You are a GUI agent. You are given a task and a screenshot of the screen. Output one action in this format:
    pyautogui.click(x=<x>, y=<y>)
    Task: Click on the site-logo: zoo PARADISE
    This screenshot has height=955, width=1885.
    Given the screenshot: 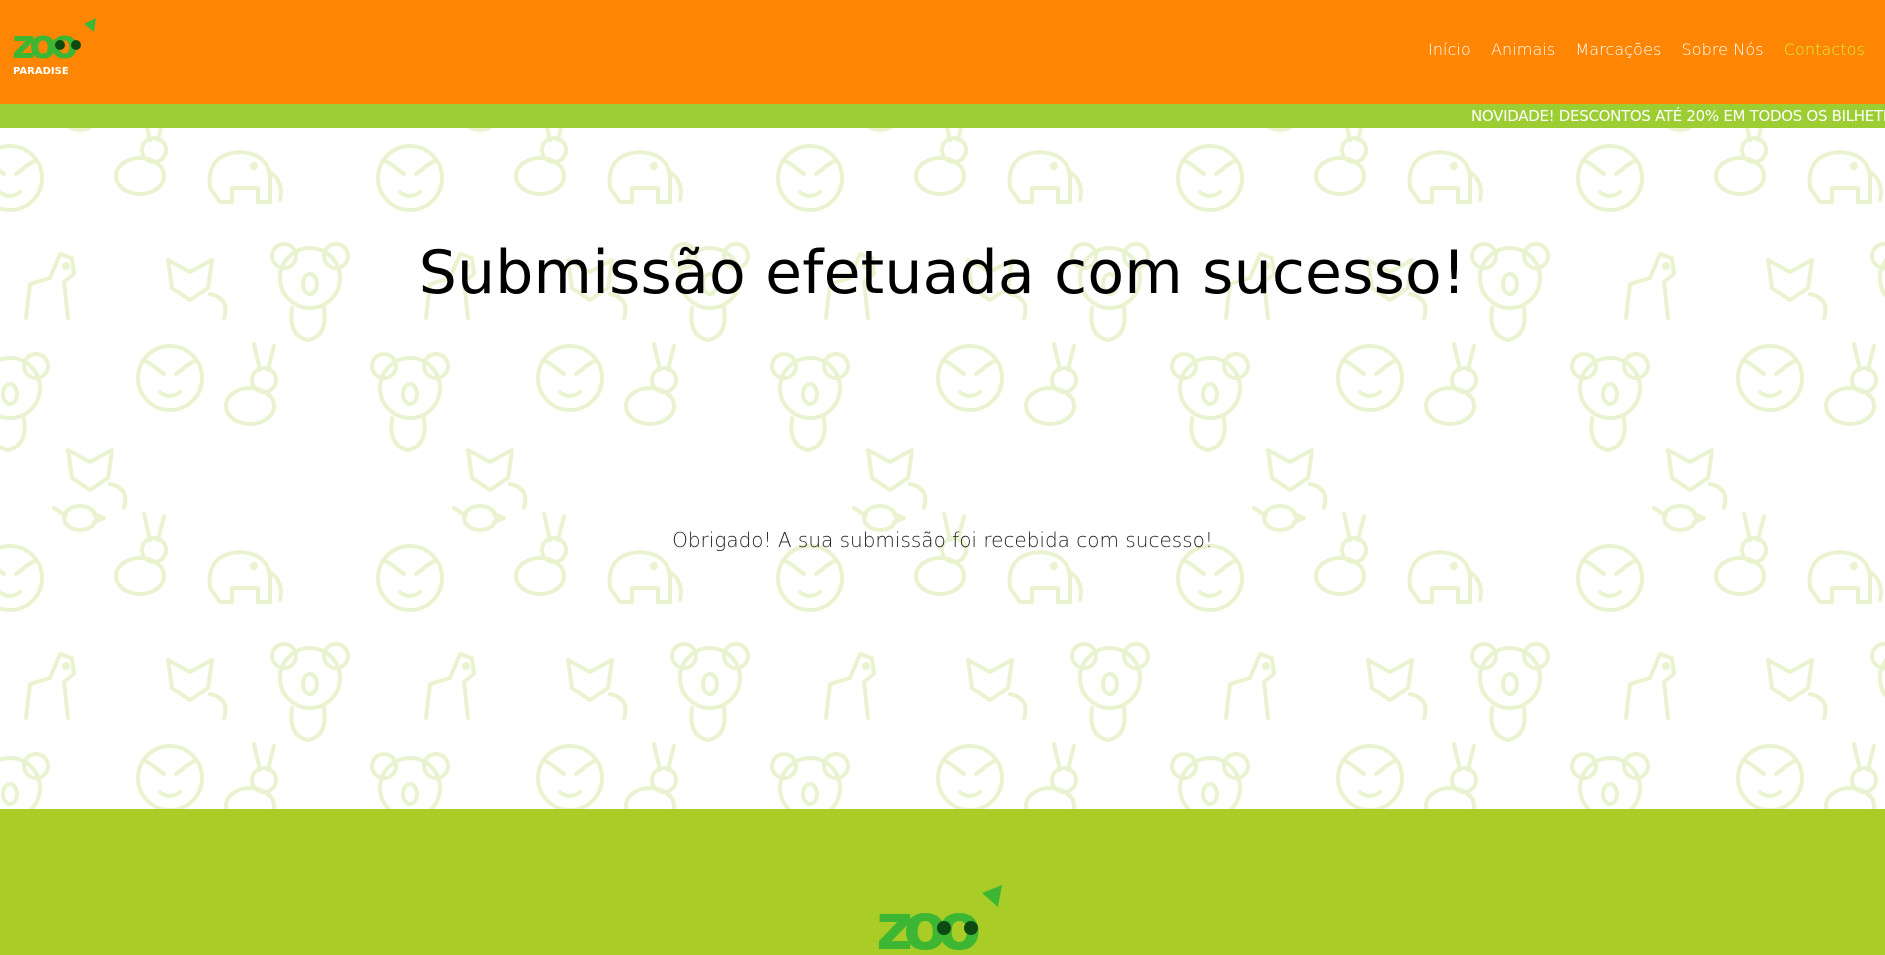 What is the action you would take?
    pyautogui.click(x=58, y=48)
    